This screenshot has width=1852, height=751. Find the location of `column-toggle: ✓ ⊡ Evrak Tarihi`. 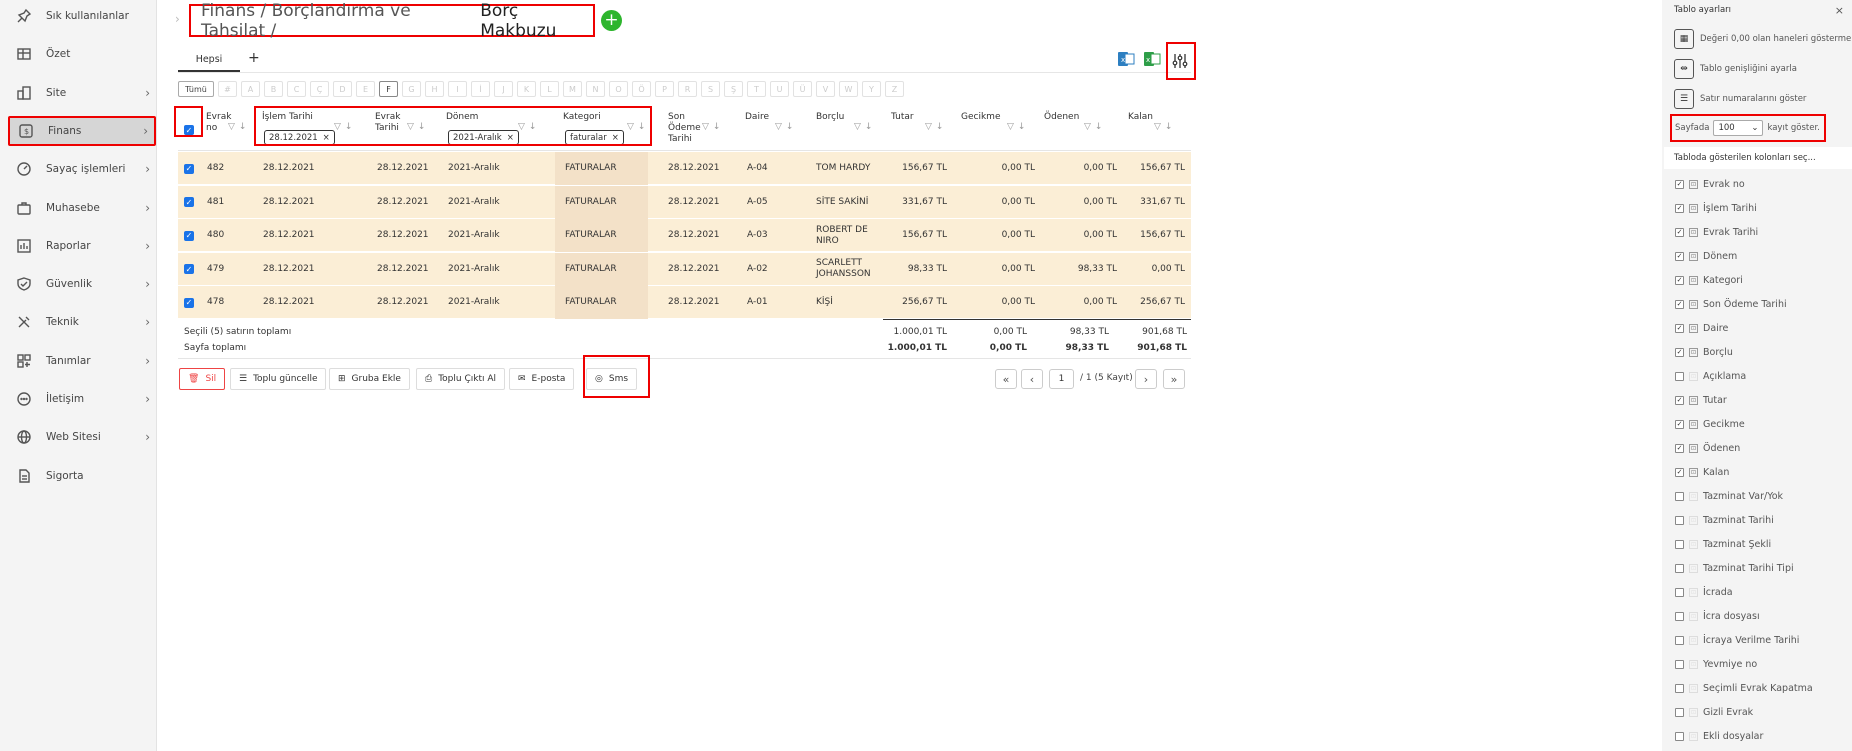

column-toggle: ✓ ⊡ Evrak Tarihi is located at coordinates (1716, 232).